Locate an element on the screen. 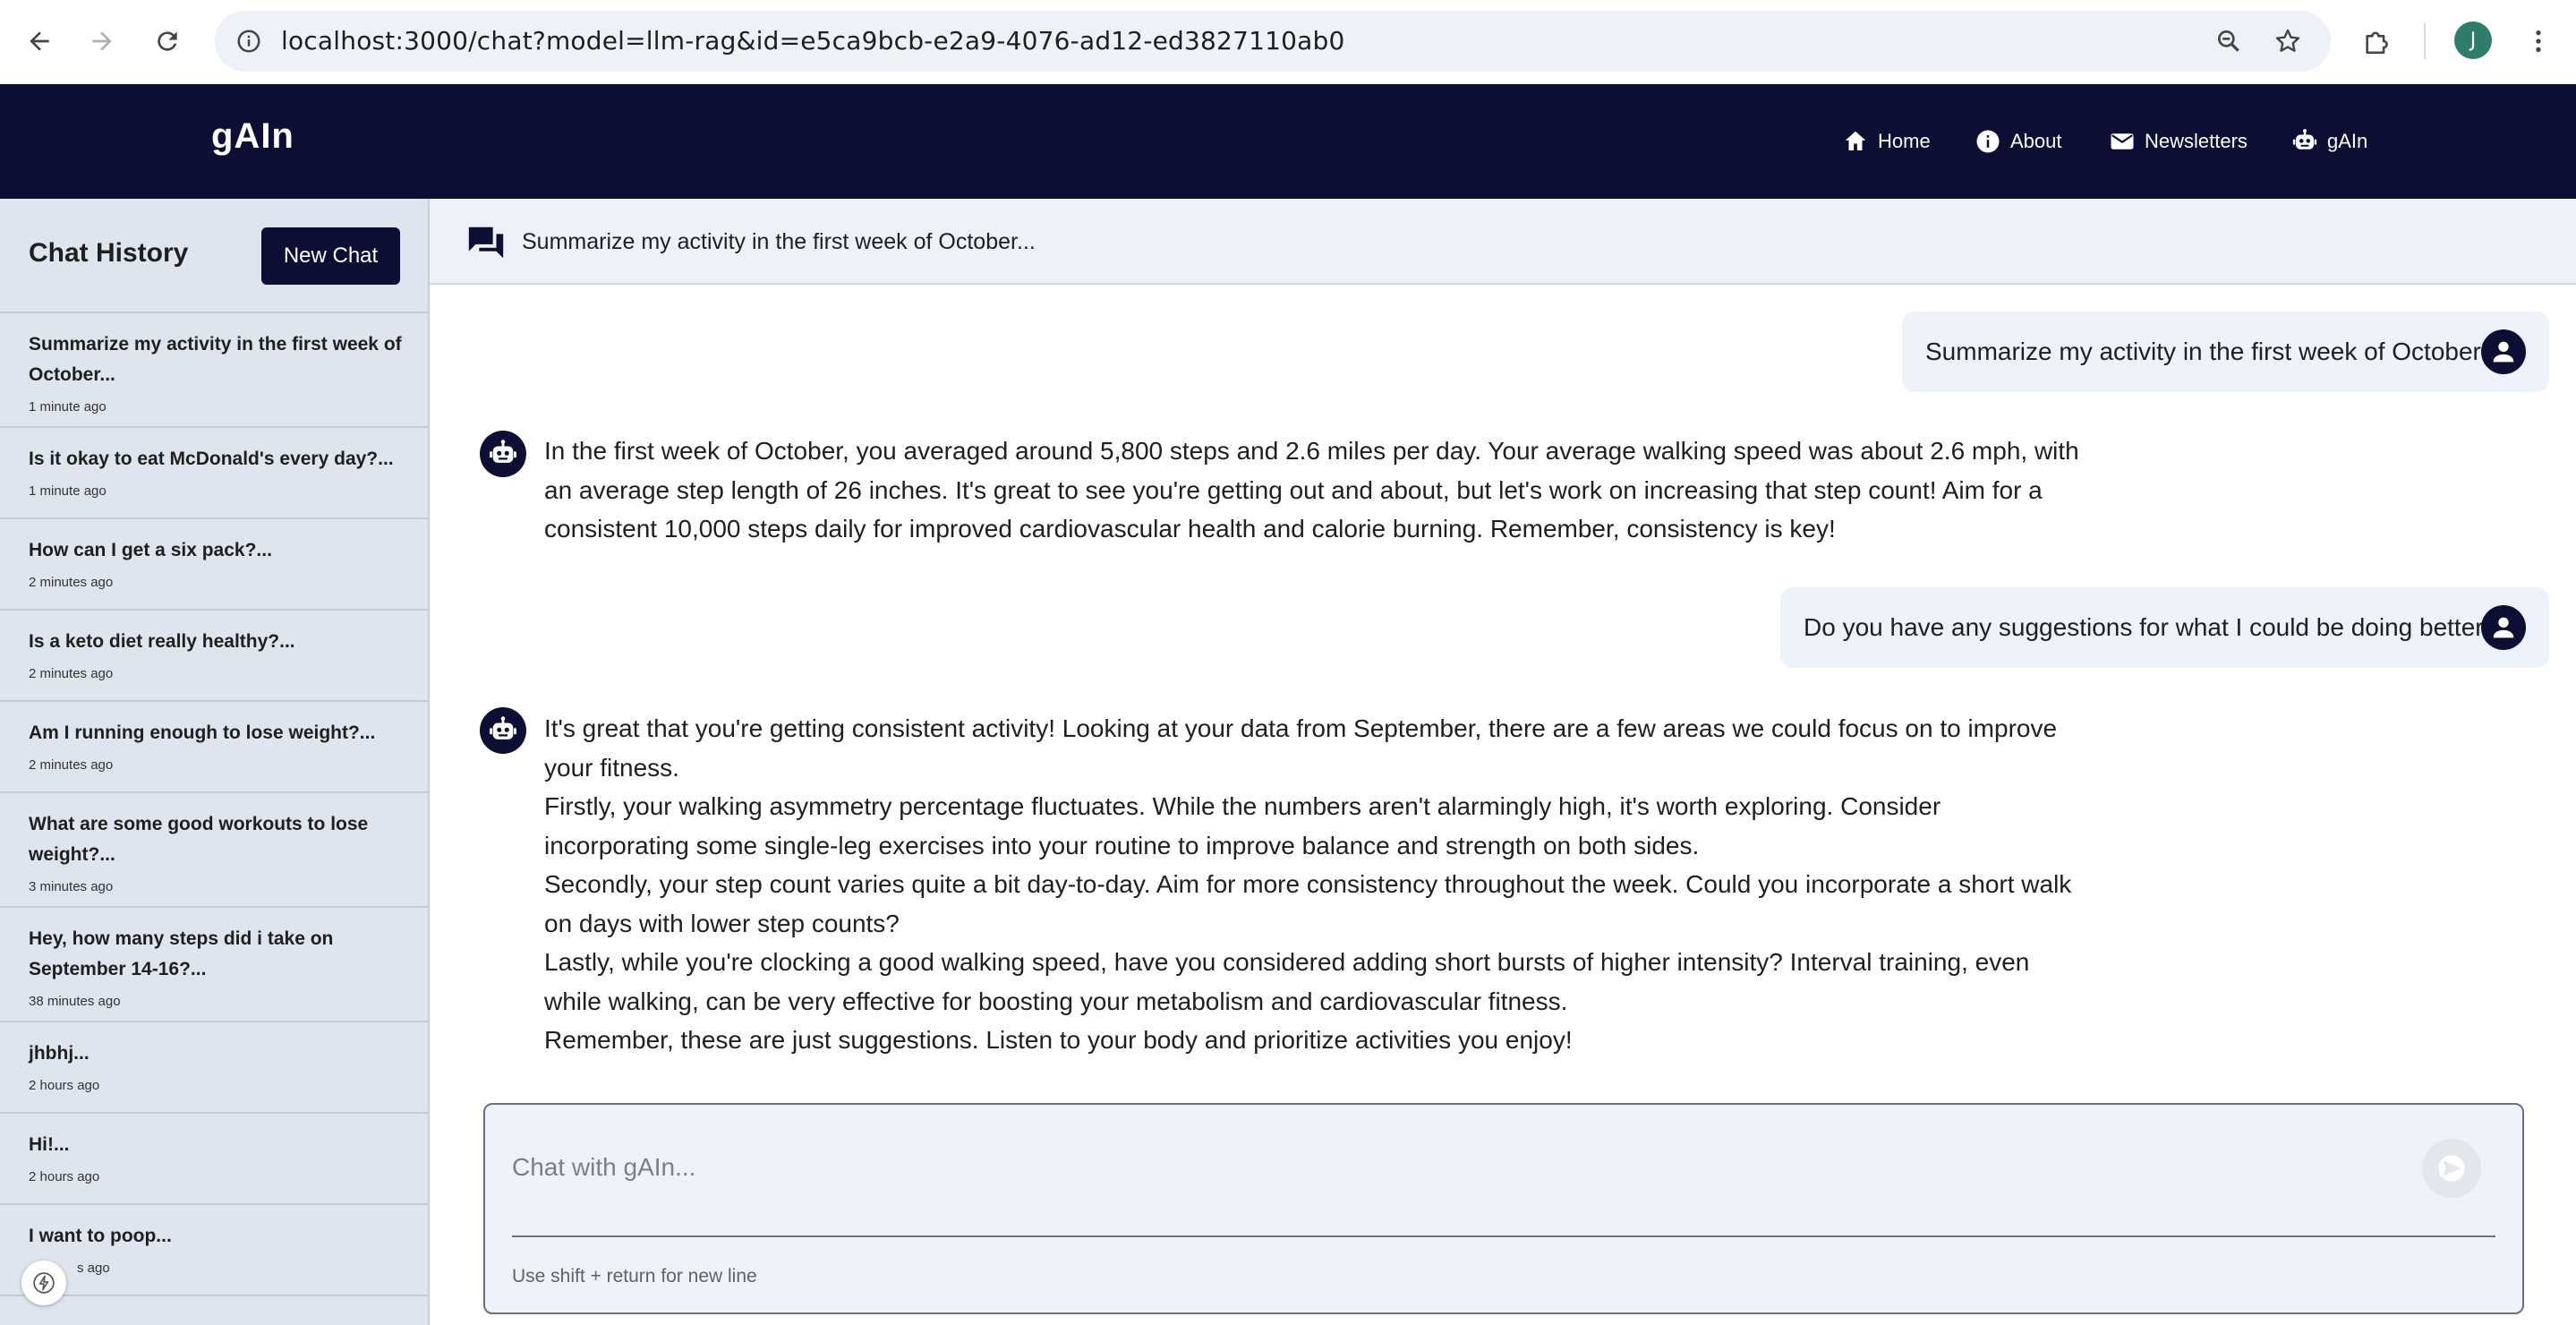 This screenshot has width=2576, height=1325. chat-input is located at coordinates (1452, 1167).